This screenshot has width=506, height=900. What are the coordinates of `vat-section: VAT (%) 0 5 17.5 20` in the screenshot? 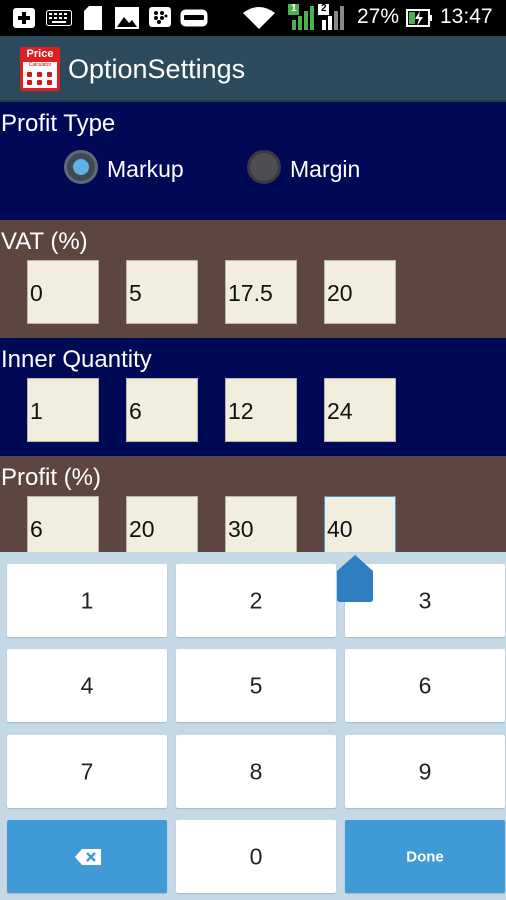 It's located at (253, 279).